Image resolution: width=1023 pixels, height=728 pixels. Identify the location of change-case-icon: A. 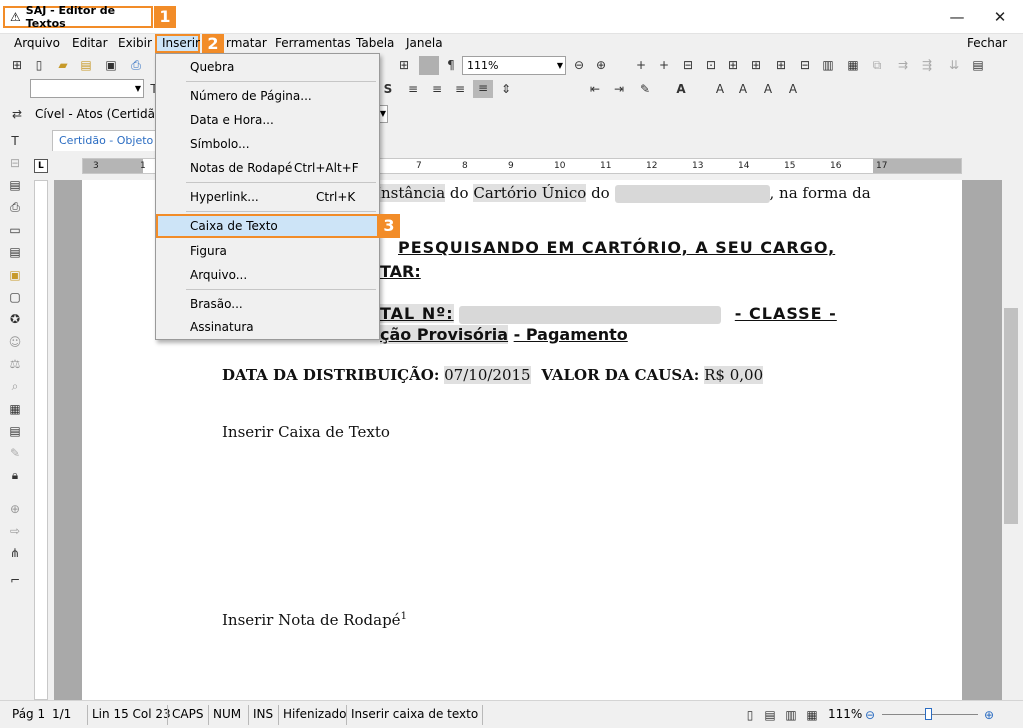
(793, 89).